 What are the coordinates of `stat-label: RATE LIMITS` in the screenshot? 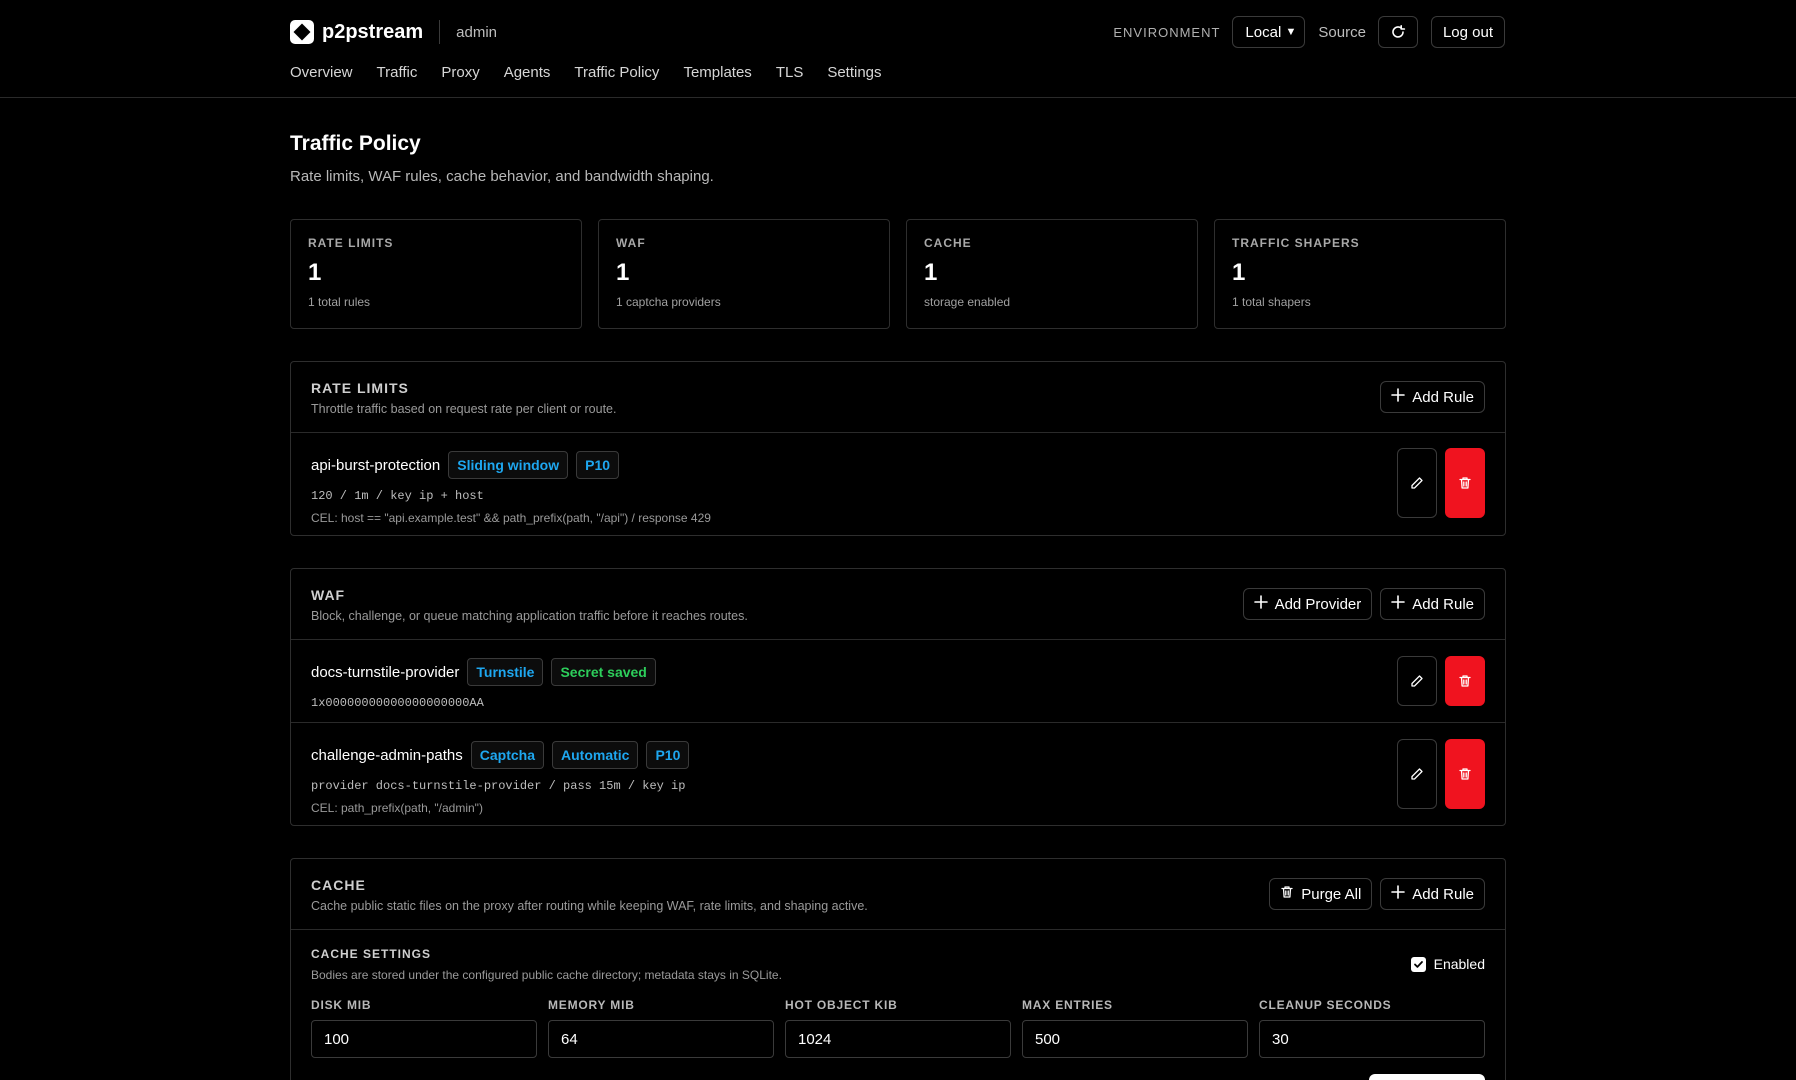 It's located at (351, 243).